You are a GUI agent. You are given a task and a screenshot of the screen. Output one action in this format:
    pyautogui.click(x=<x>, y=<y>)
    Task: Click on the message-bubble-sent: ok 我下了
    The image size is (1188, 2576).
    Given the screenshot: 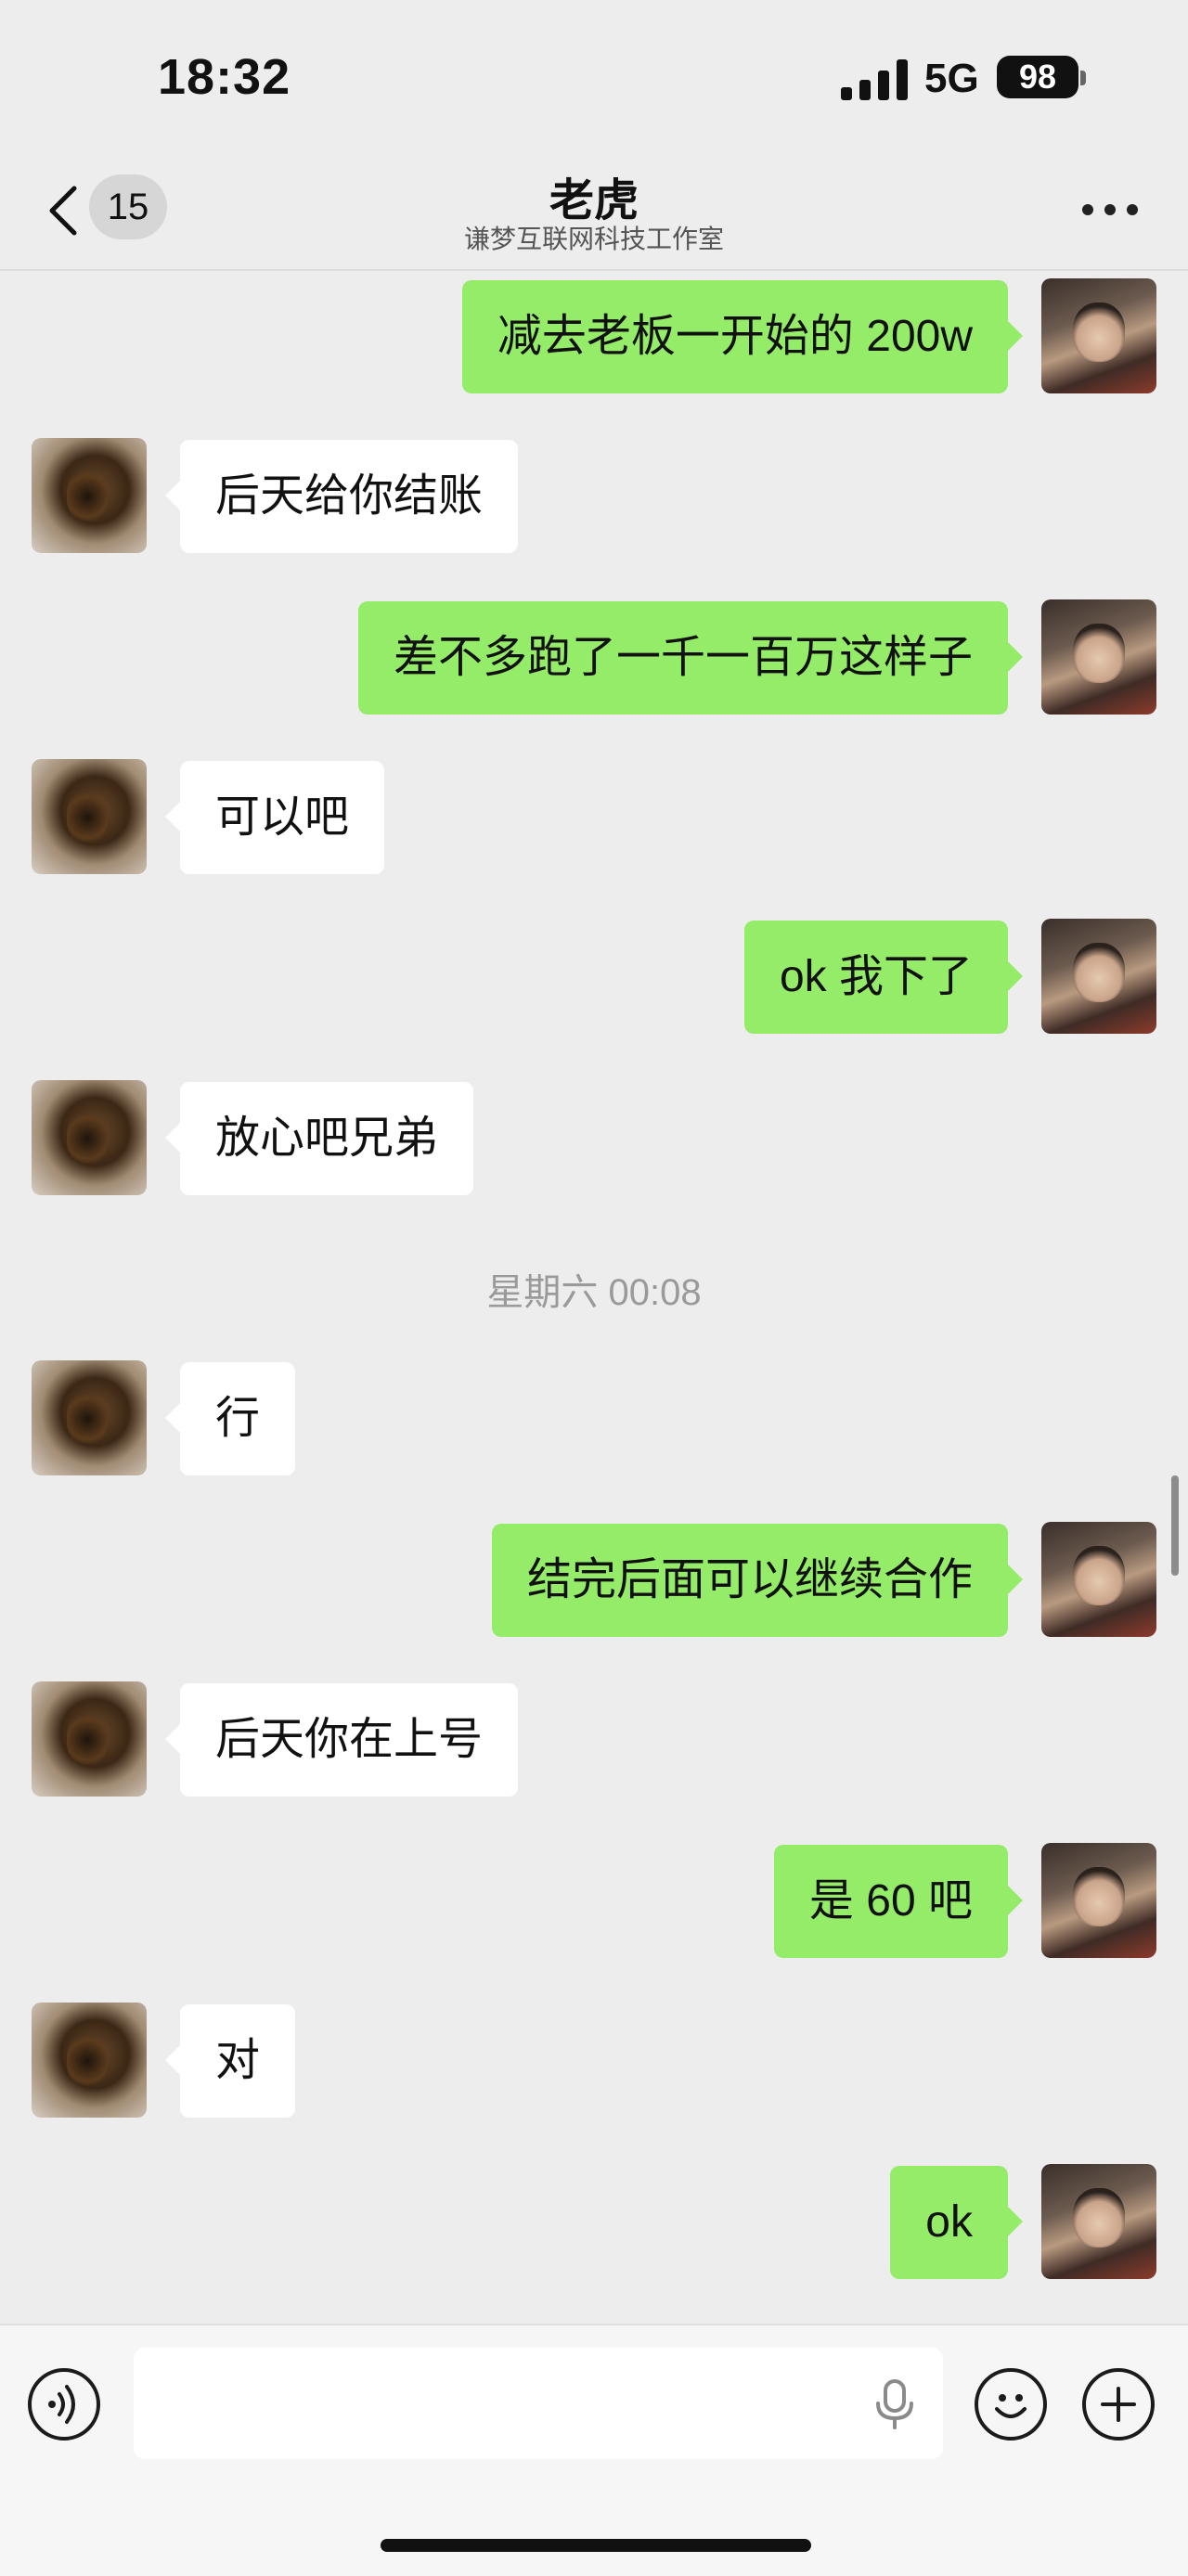 What is the action you would take?
    pyautogui.click(x=883, y=978)
    